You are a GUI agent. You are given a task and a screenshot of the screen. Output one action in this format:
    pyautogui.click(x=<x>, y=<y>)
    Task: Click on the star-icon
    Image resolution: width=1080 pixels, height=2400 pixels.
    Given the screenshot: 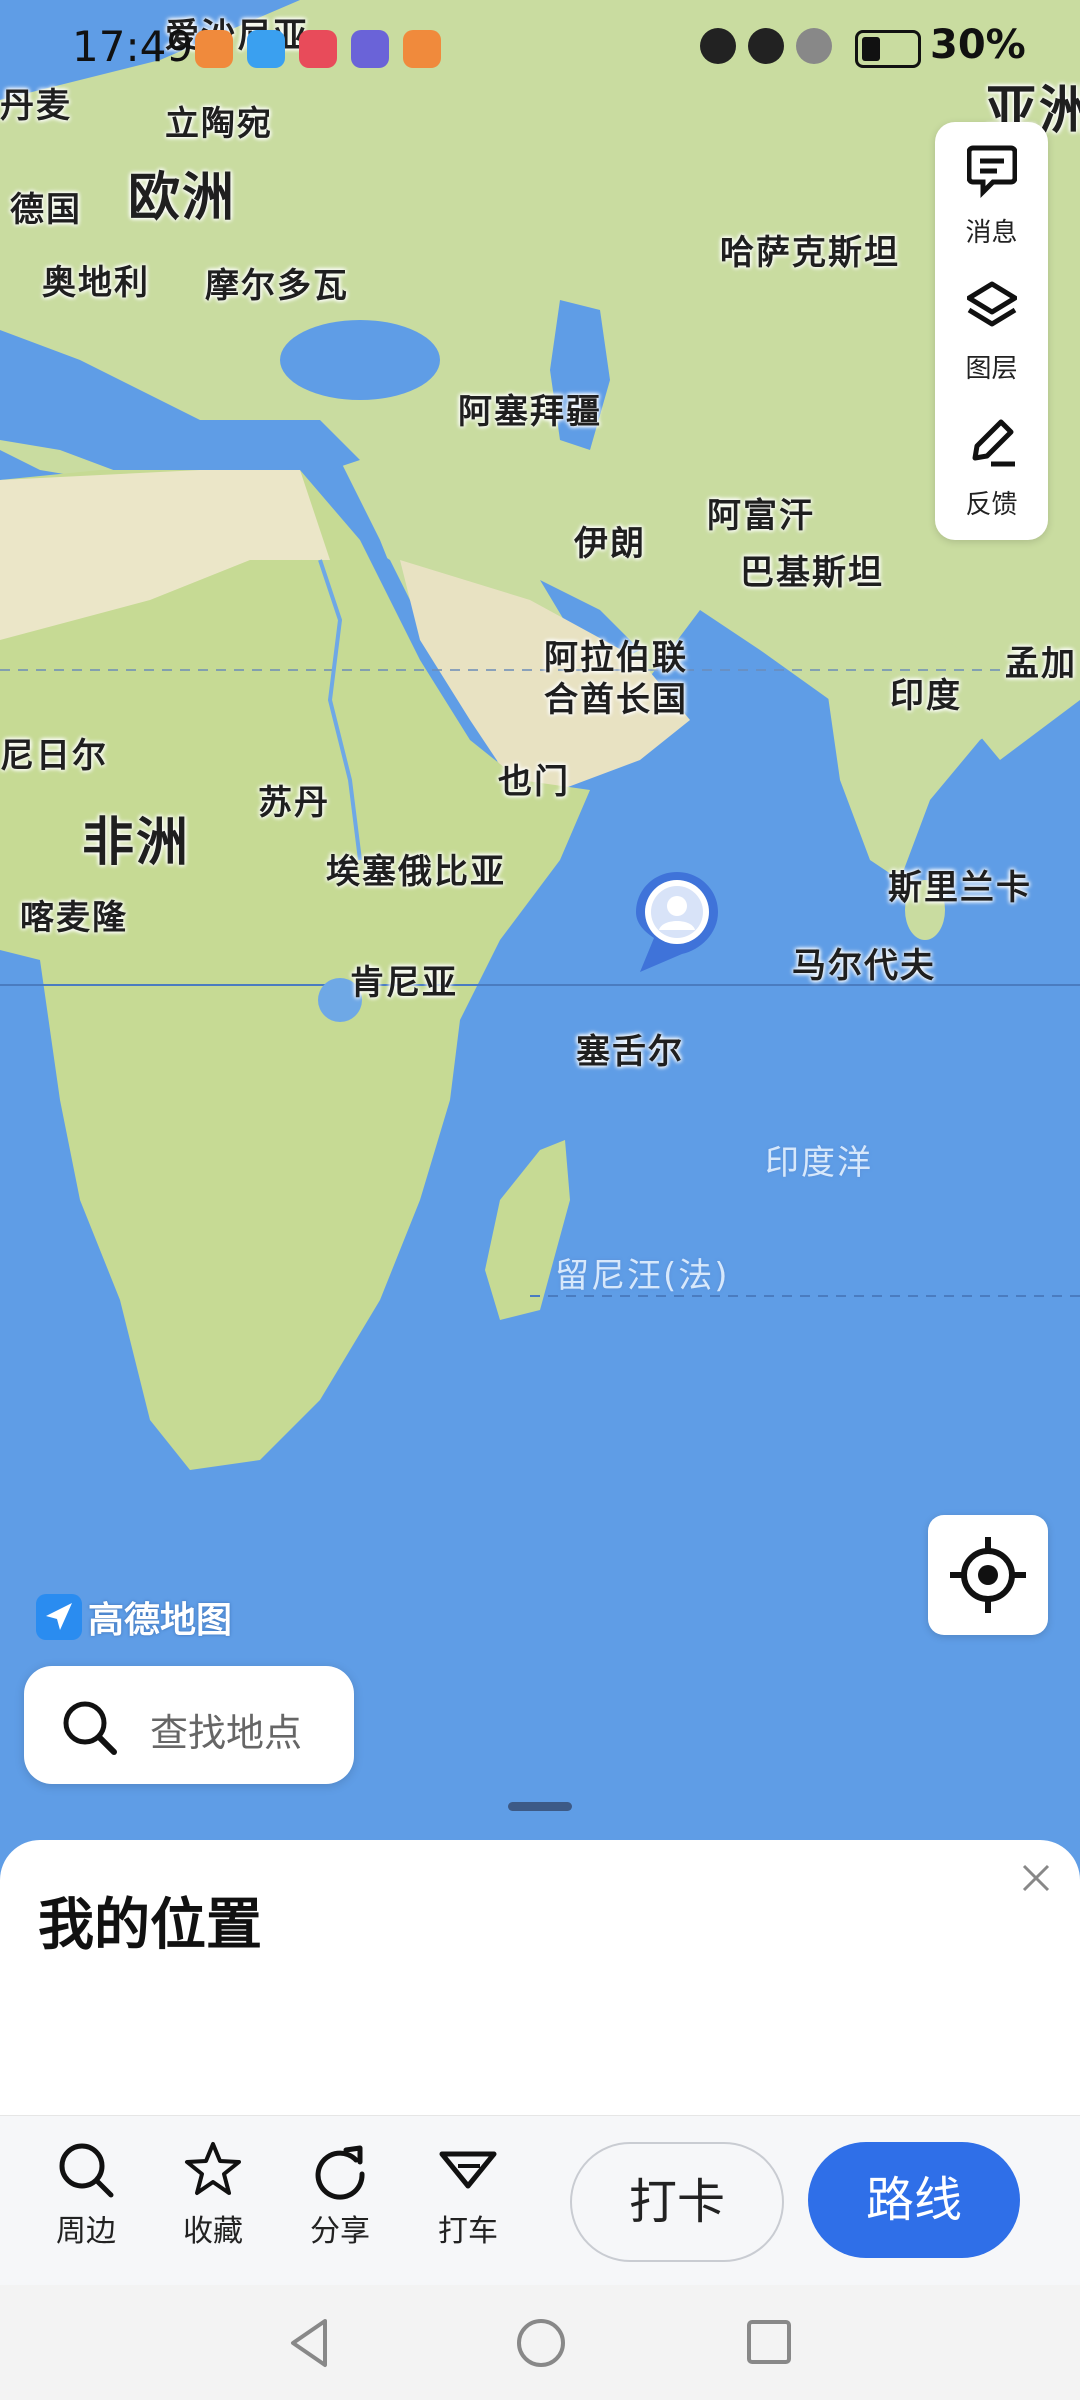 What is the action you would take?
    pyautogui.click(x=213, y=2168)
    